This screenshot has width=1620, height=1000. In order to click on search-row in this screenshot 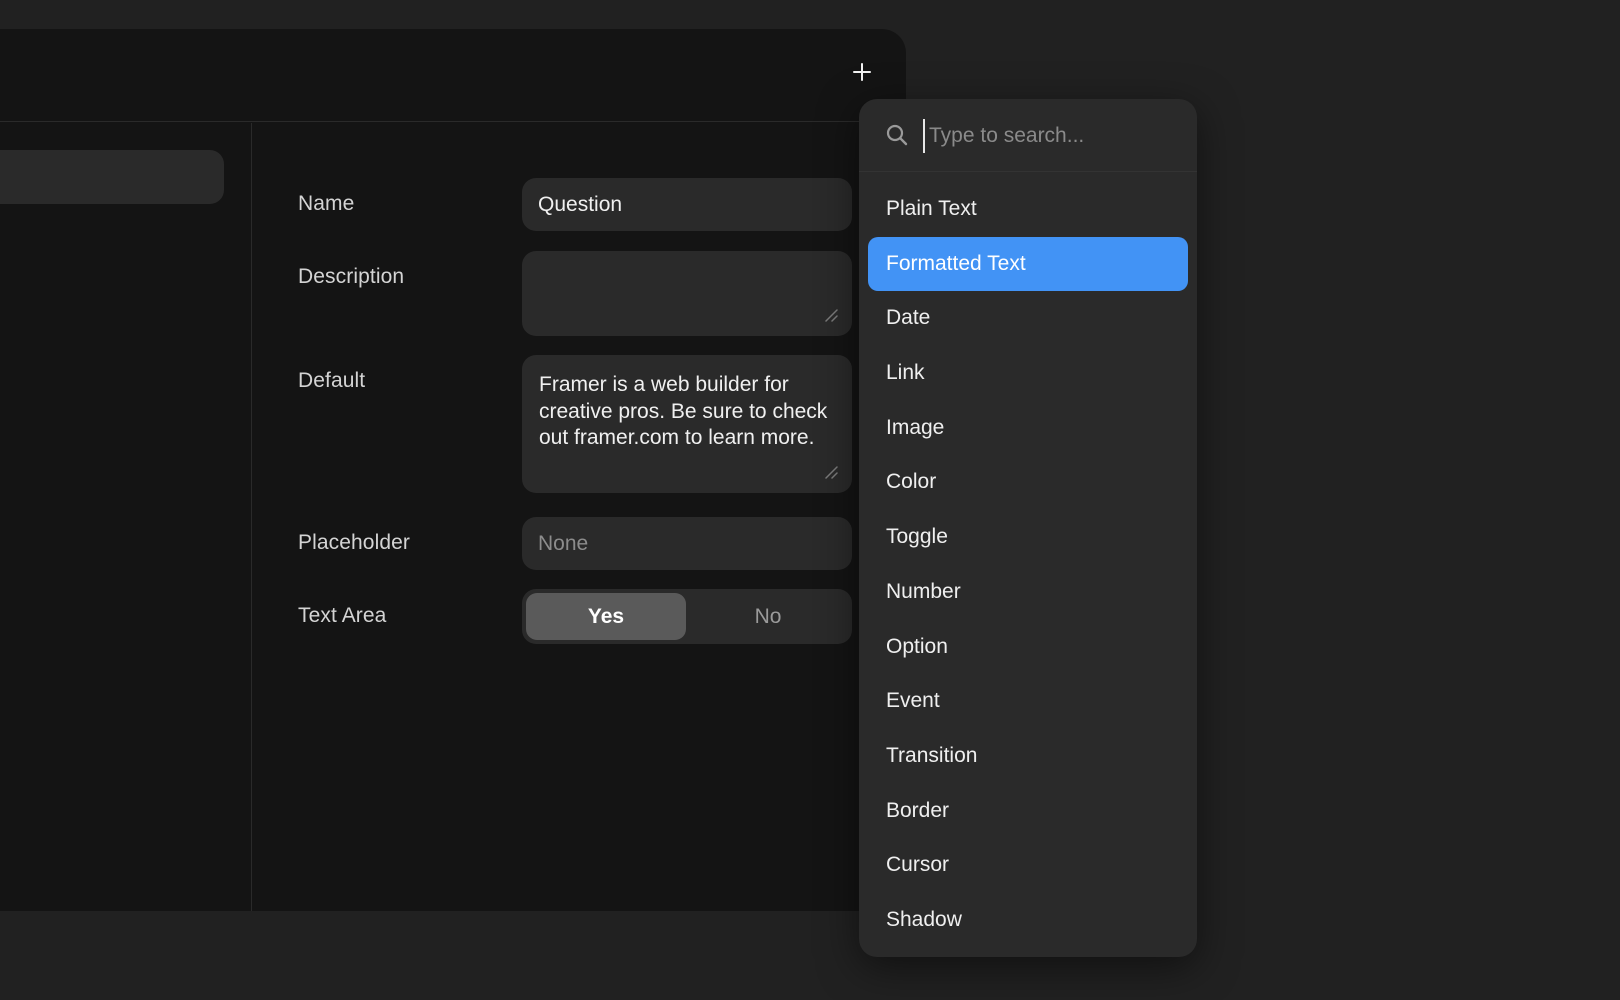, I will do `click(1028, 135)`.